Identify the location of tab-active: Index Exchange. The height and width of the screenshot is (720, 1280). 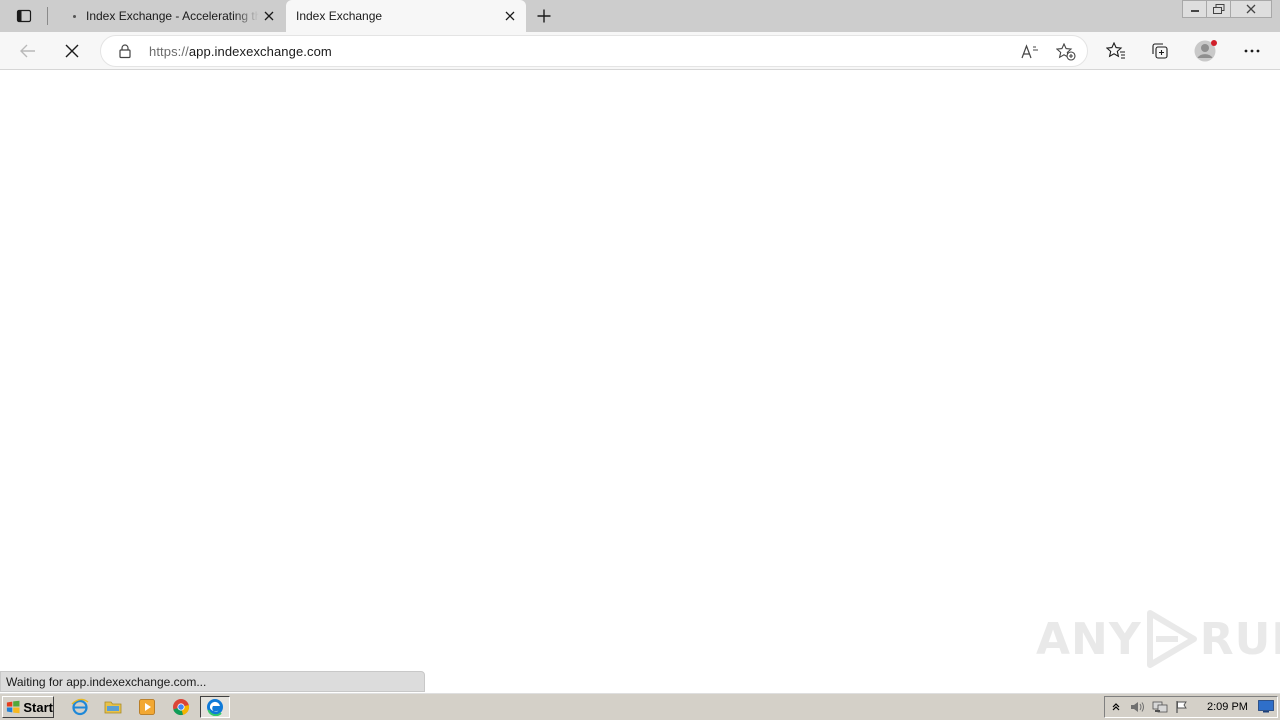
(406, 16).